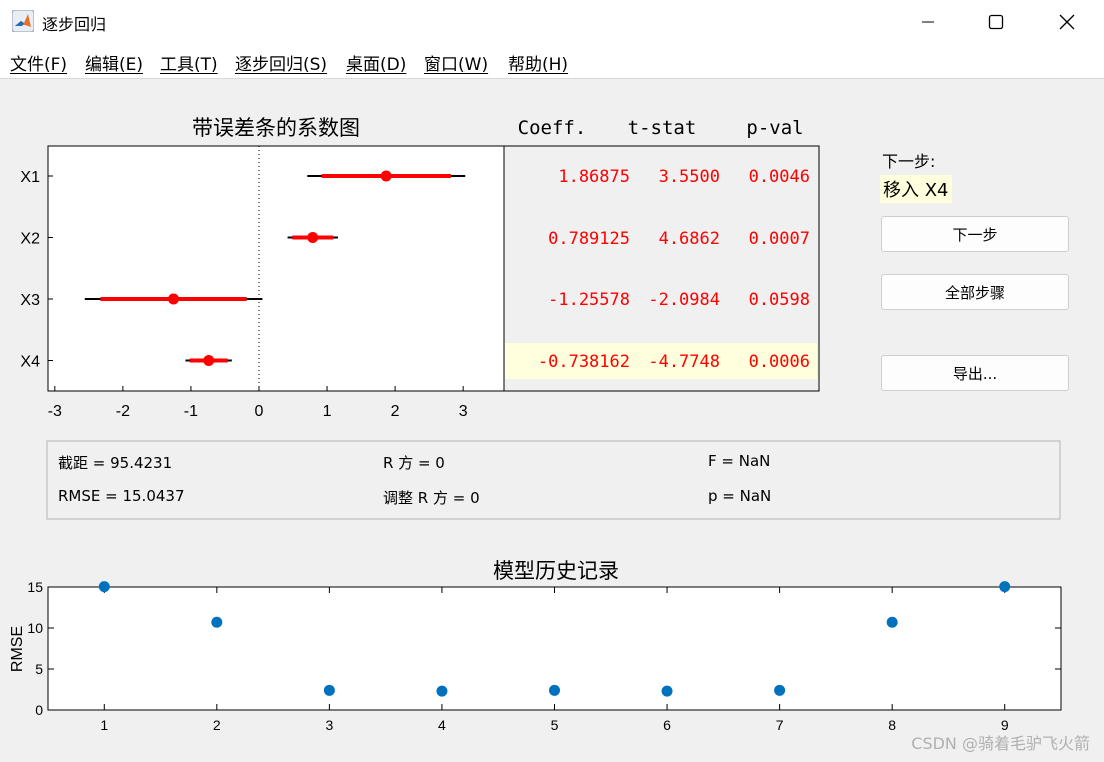  Describe the element at coordinates (779, 239) in the screenshot. I see `pval-value: 0.0007` at that location.